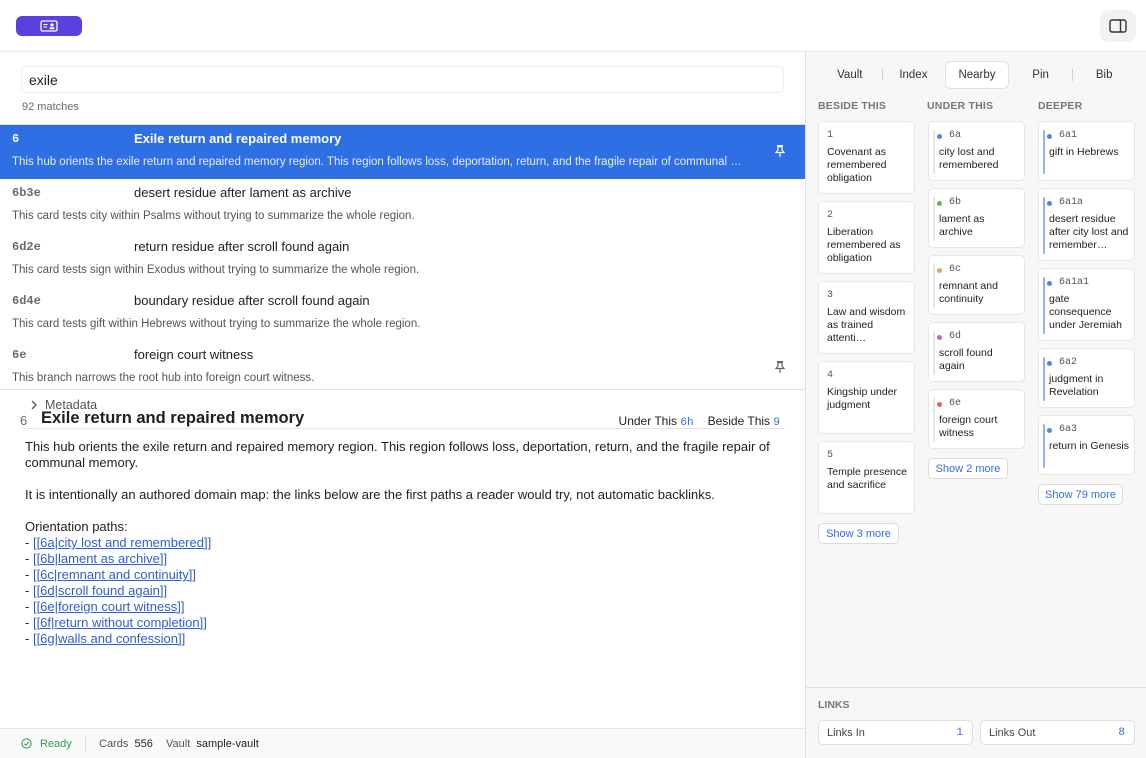  Describe the element at coordinates (109, 606) in the screenshot. I see `path-link: [[6e|foreign court witness]]` at that location.